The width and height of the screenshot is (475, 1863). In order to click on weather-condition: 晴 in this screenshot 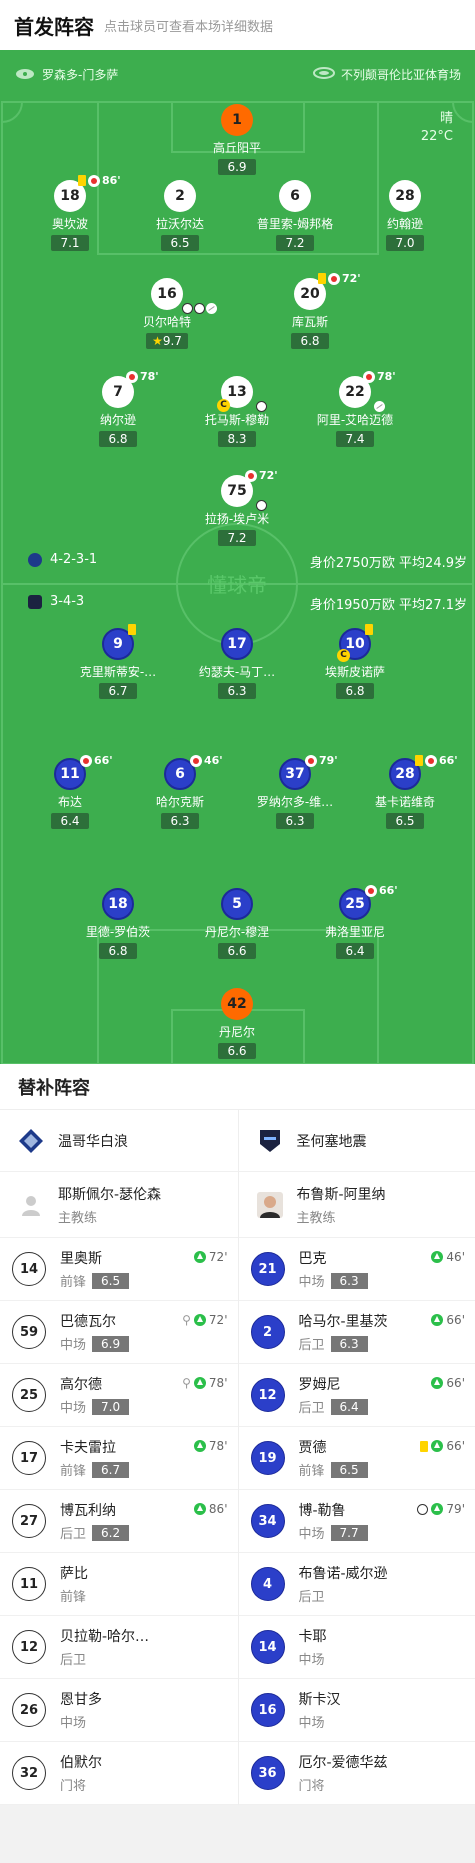, I will do `click(446, 118)`.